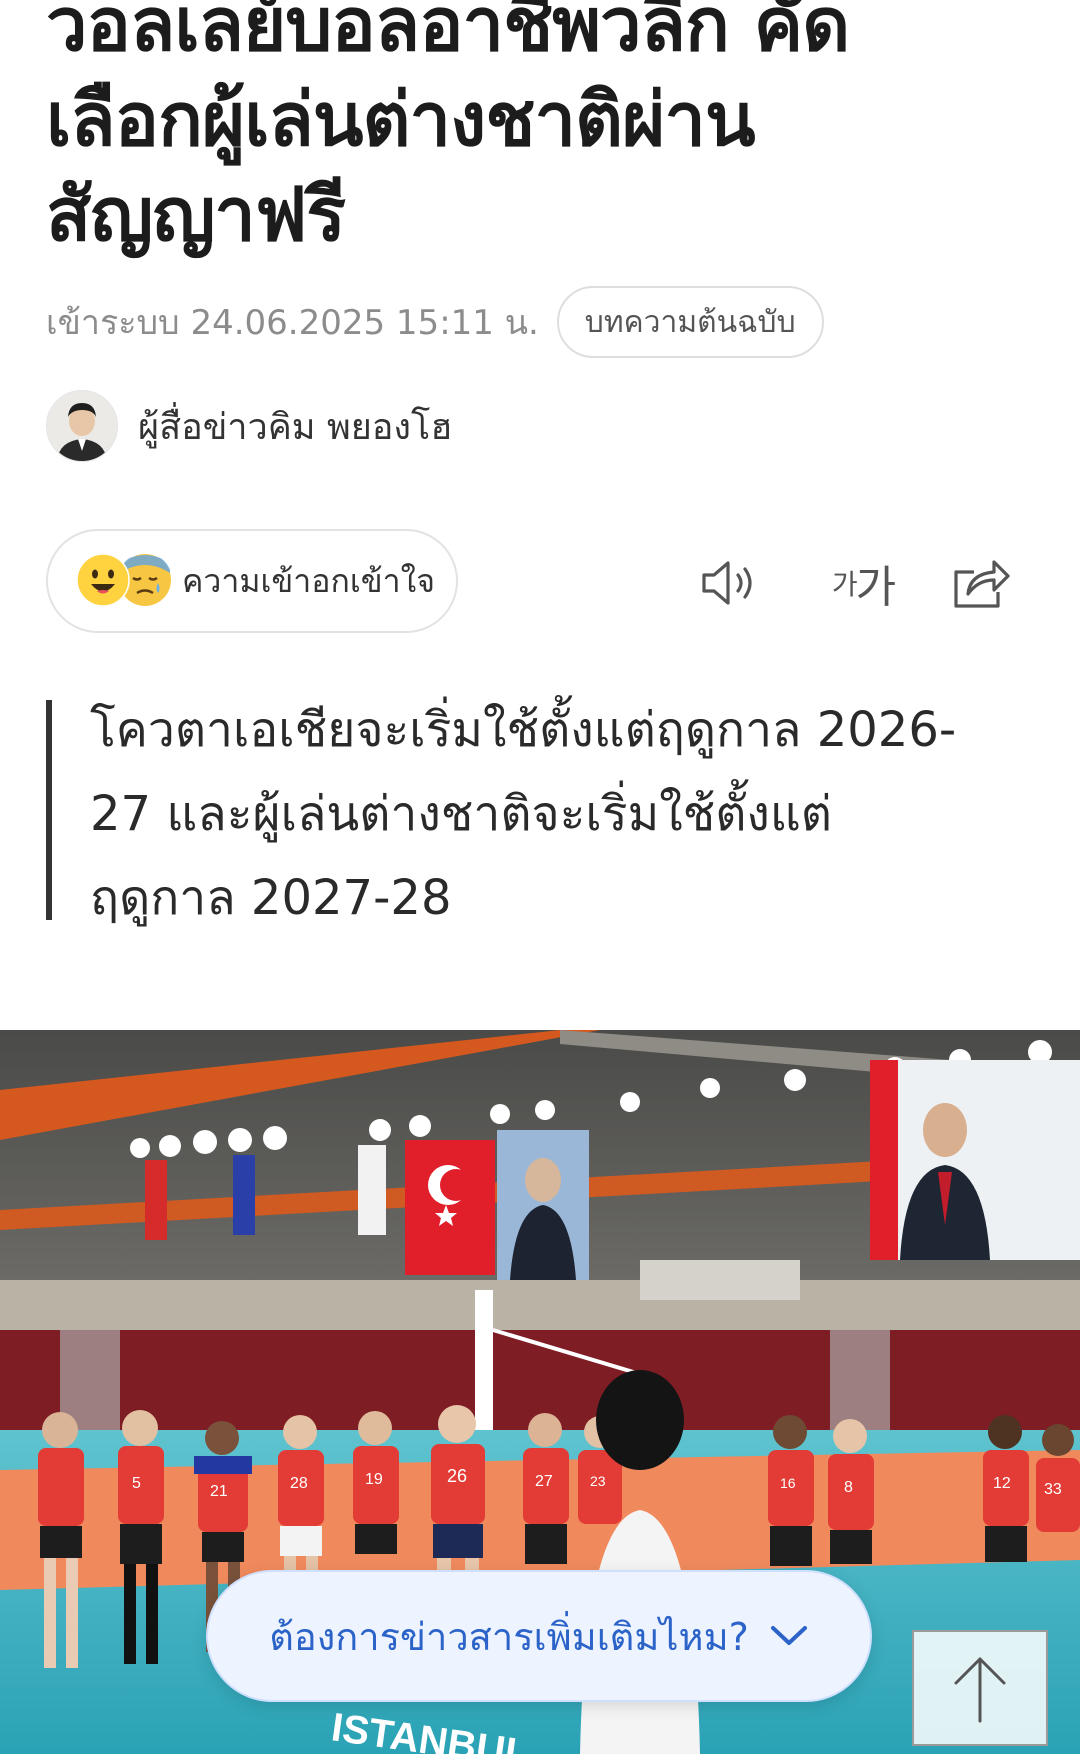  What do you see at coordinates (401, 120) in the screenshot?
I see `headline-line: เลือกผู้เล่นต่างชาติผ่าน` at bounding box center [401, 120].